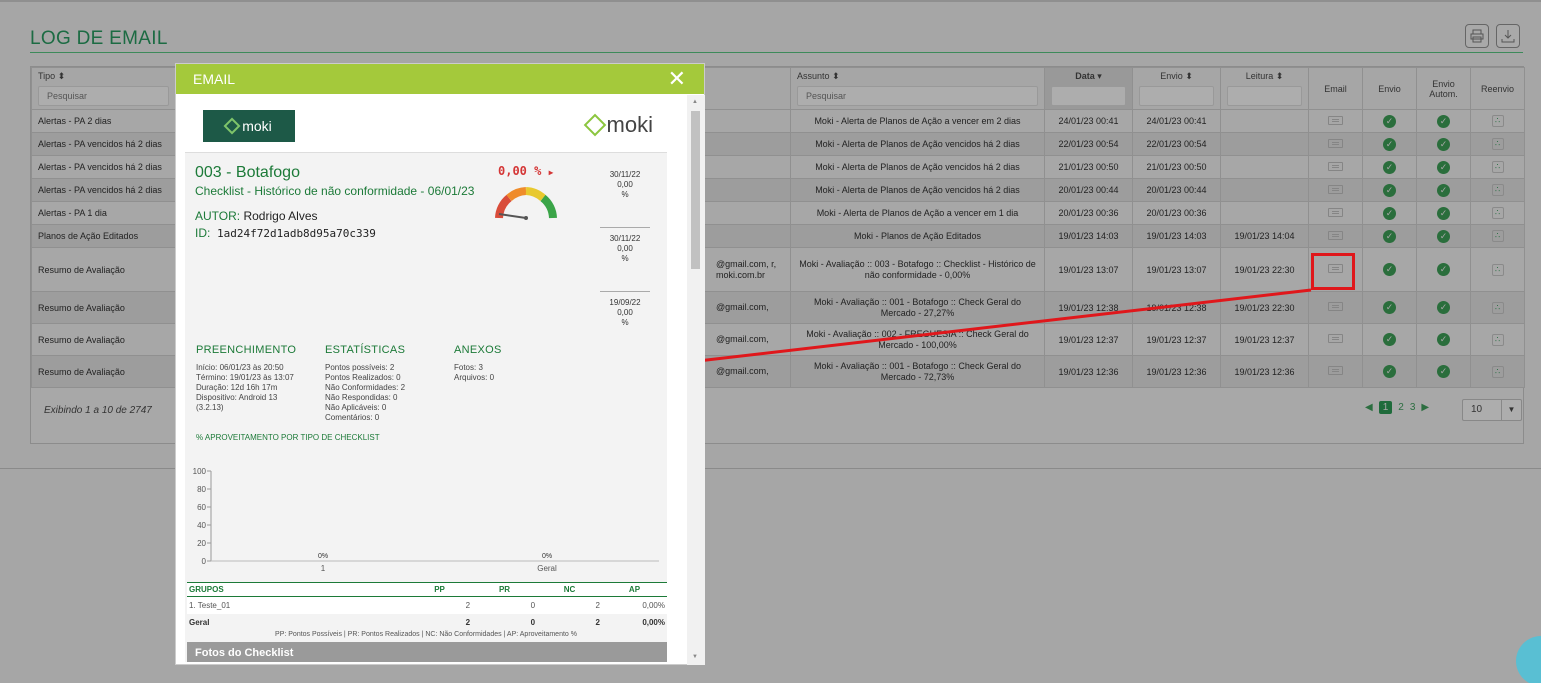  Describe the element at coordinates (1264, 96) in the screenshot. I see `filter-leitura` at that location.